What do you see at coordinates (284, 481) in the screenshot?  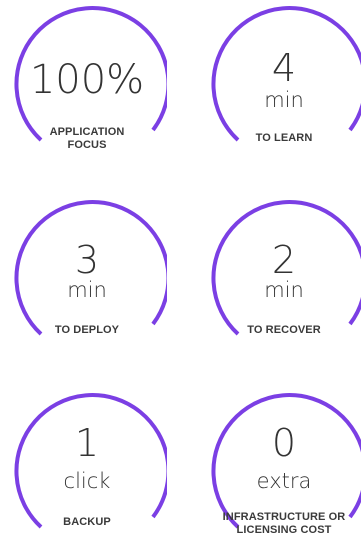 I see `stat-unit: extra` at bounding box center [284, 481].